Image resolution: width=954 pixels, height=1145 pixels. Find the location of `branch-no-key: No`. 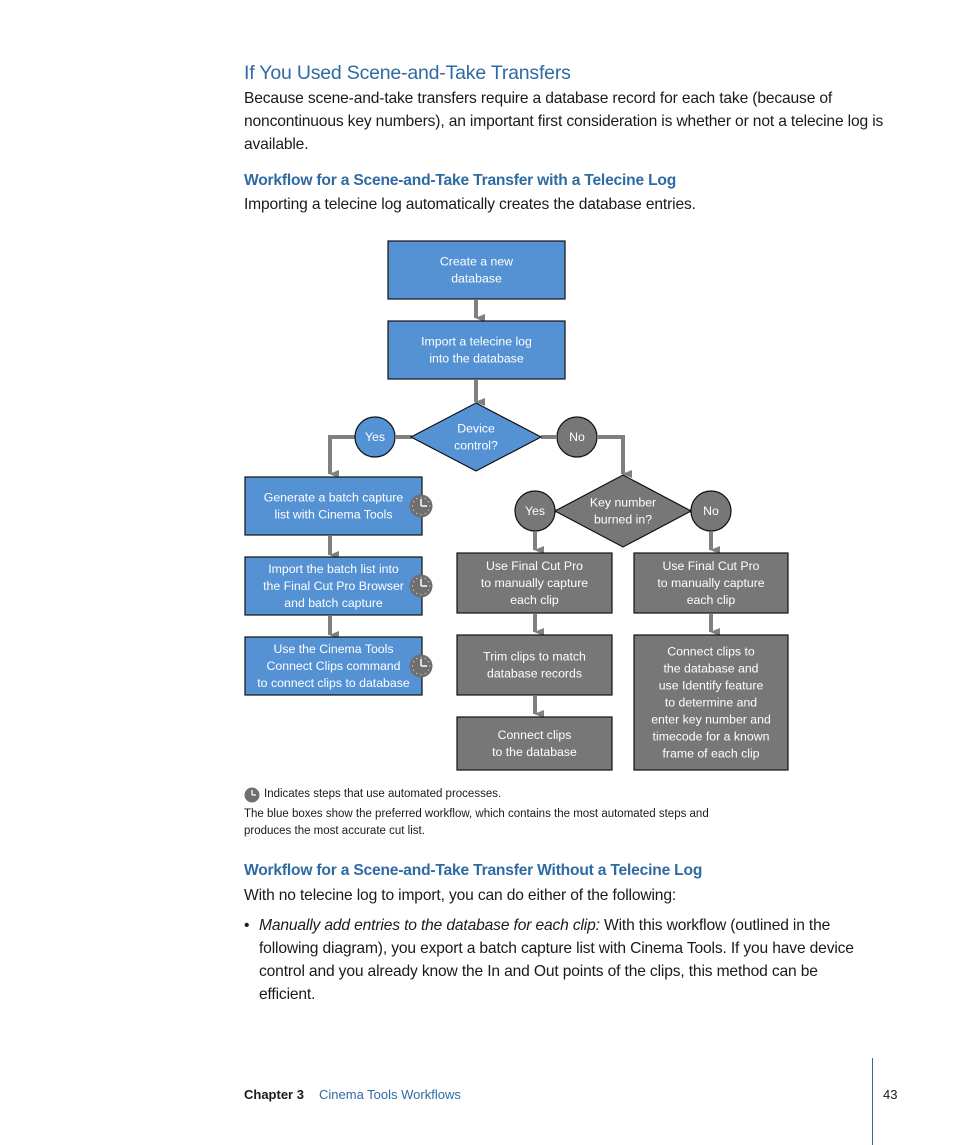

branch-no-key: No is located at coordinates (711, 511).